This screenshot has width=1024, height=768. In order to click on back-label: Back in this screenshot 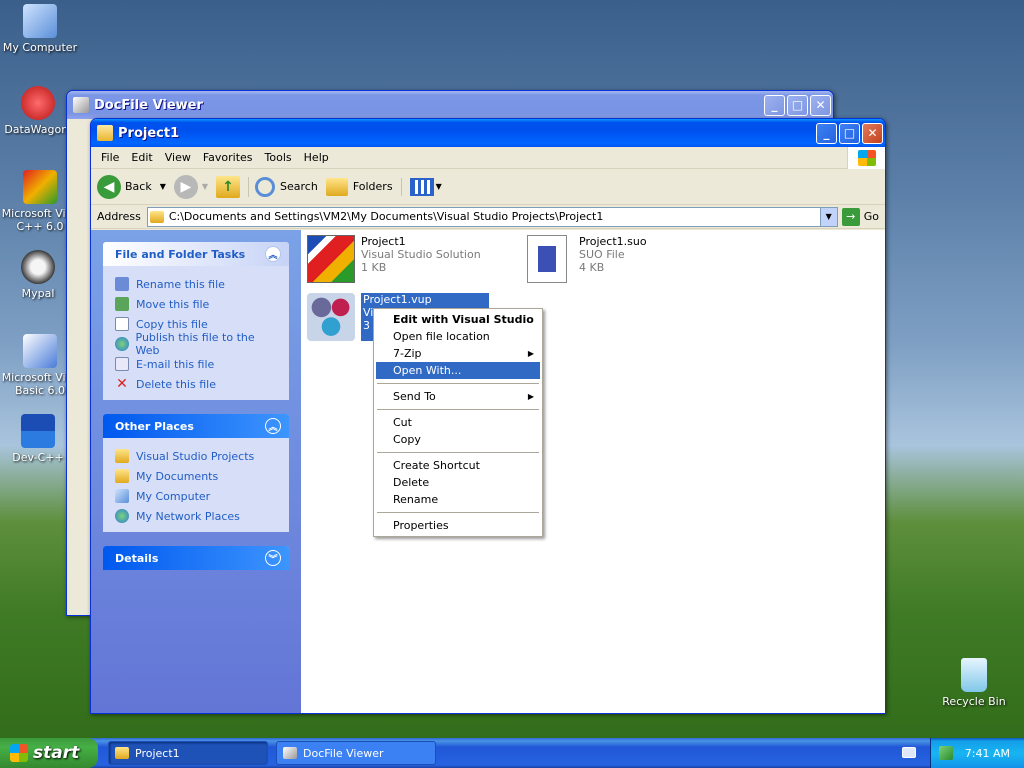, I will do `click(138, 186)`.